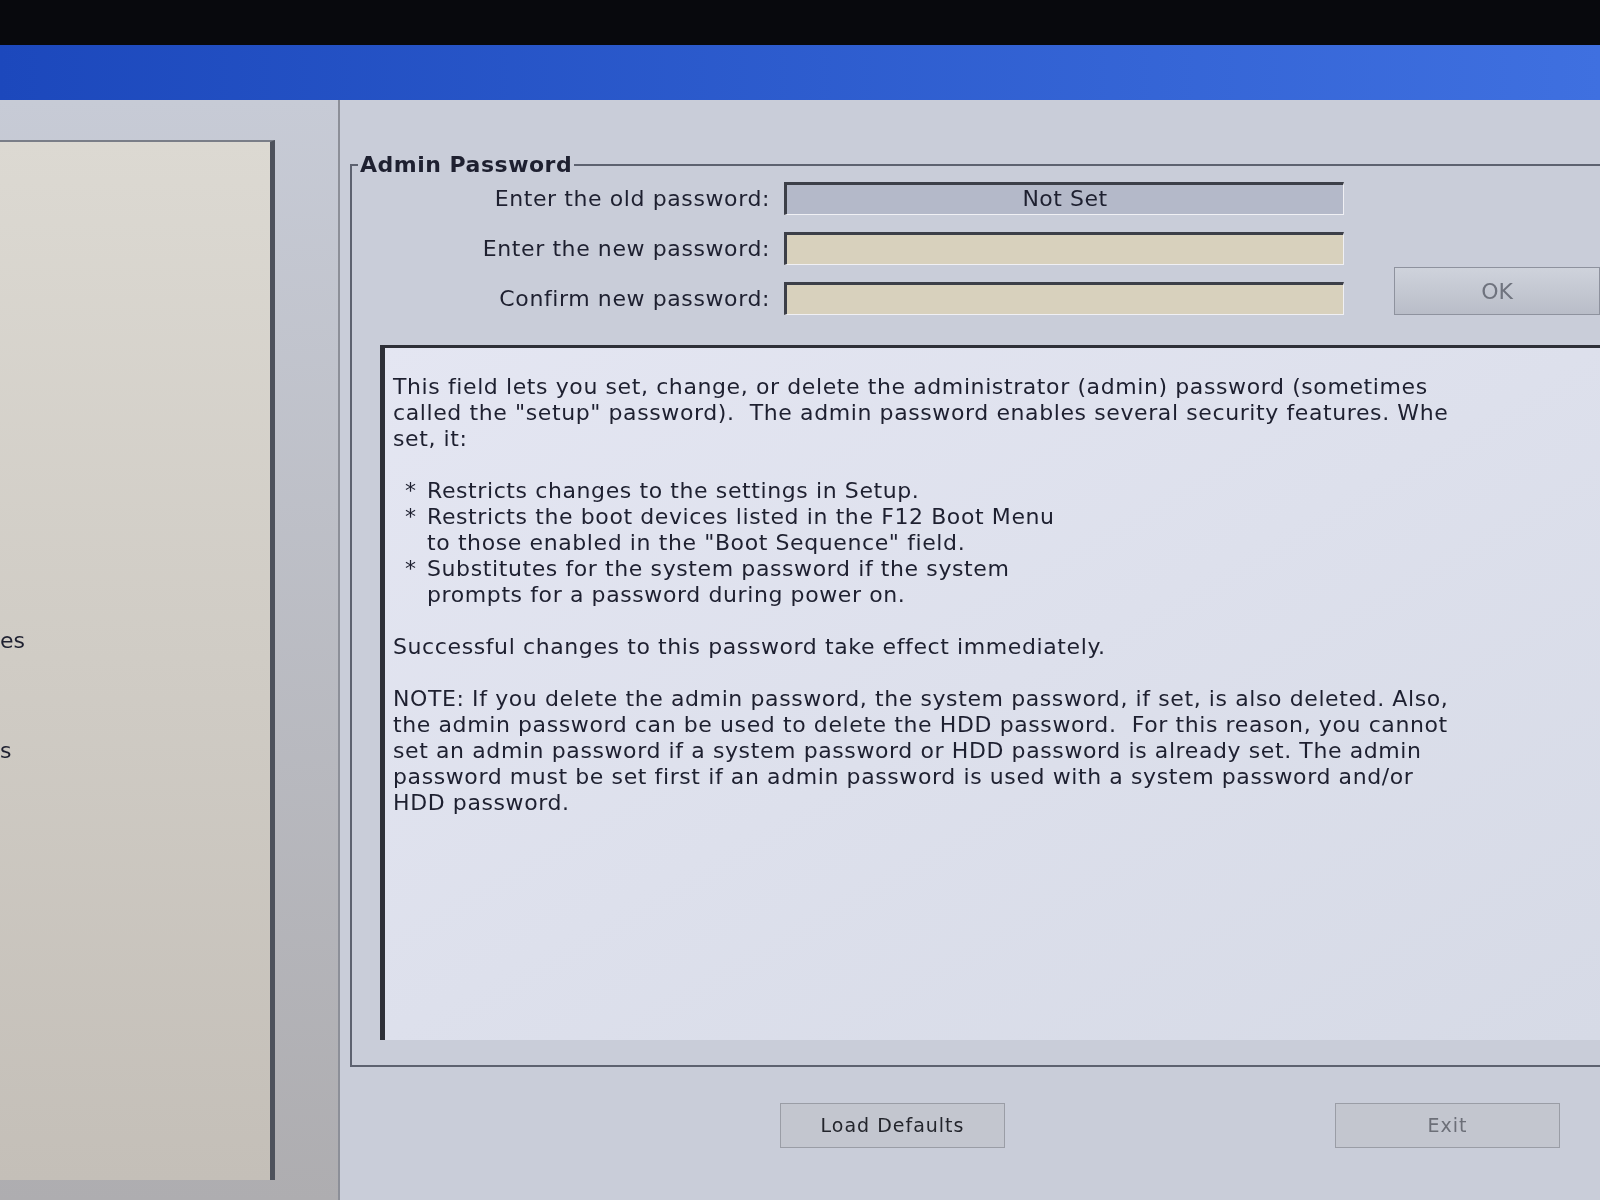 This screenshot has width=1600, height=1200. What do you see at coordinates (921, 751) in the screenshot?
I see `help-paragraph: NOTE: If you delete the admin password, the system password, if set, is also deleted. Also, the admin password can be used to delete the HDD password. For this reason, you cannot set an admin password if a system password or HDD password is already set. The admin password must be set first if an admin password is used with a system password and/or HDD password.` at bounding box center [921, 751].